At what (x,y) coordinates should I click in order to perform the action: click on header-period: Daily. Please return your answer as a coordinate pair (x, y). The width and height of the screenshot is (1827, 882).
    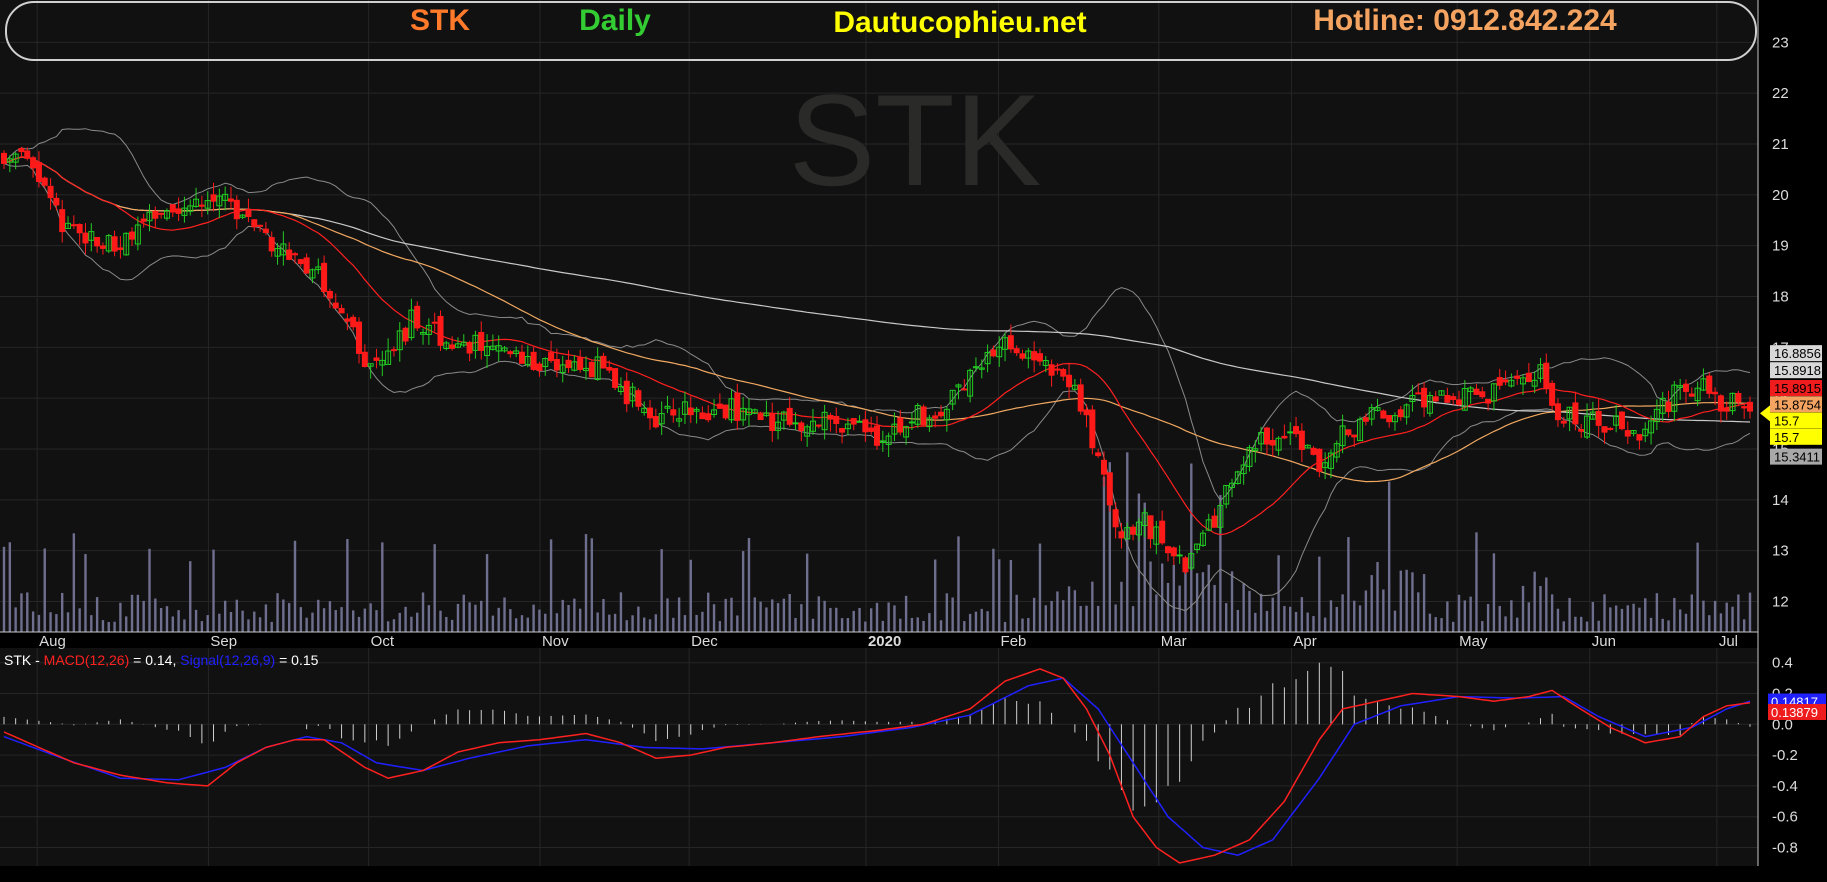
    Looking at the image, I should click on (615, 20).